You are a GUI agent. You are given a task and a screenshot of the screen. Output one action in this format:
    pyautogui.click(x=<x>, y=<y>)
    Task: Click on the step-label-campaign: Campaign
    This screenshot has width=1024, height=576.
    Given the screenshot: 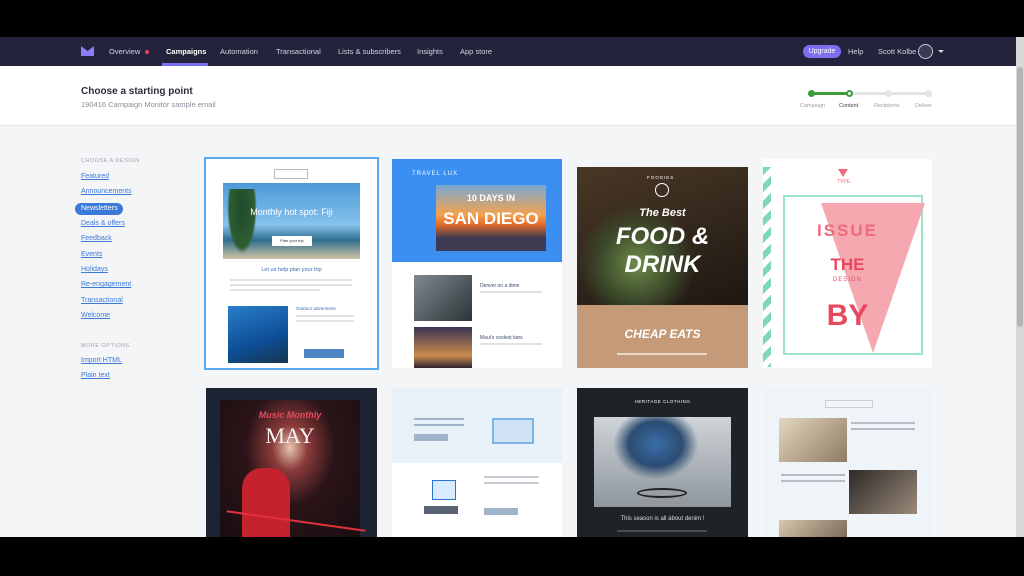 What is the action you would take?
    pyautogui.click(x=813, y=106)
    